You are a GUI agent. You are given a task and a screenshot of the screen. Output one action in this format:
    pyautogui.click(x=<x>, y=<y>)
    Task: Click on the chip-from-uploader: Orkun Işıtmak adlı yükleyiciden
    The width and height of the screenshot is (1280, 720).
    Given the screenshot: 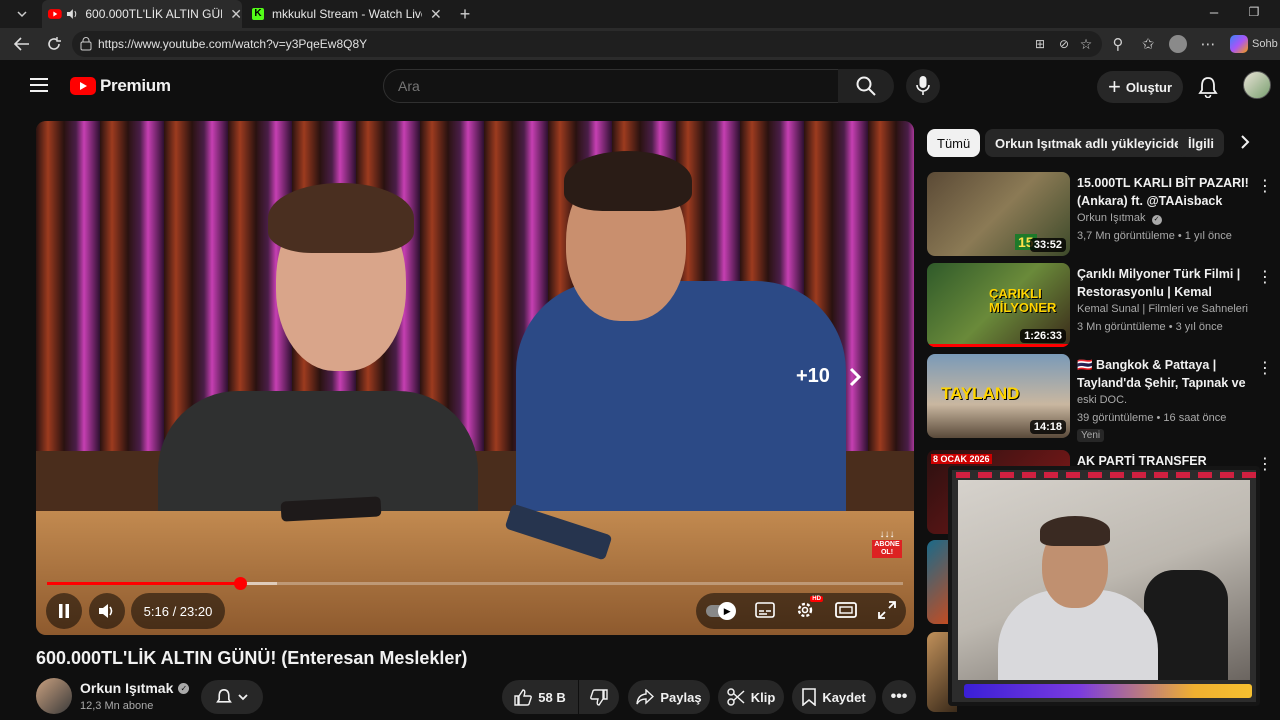 What is the action you would take?
    pyautogui.click(x=1092, y=143)
    